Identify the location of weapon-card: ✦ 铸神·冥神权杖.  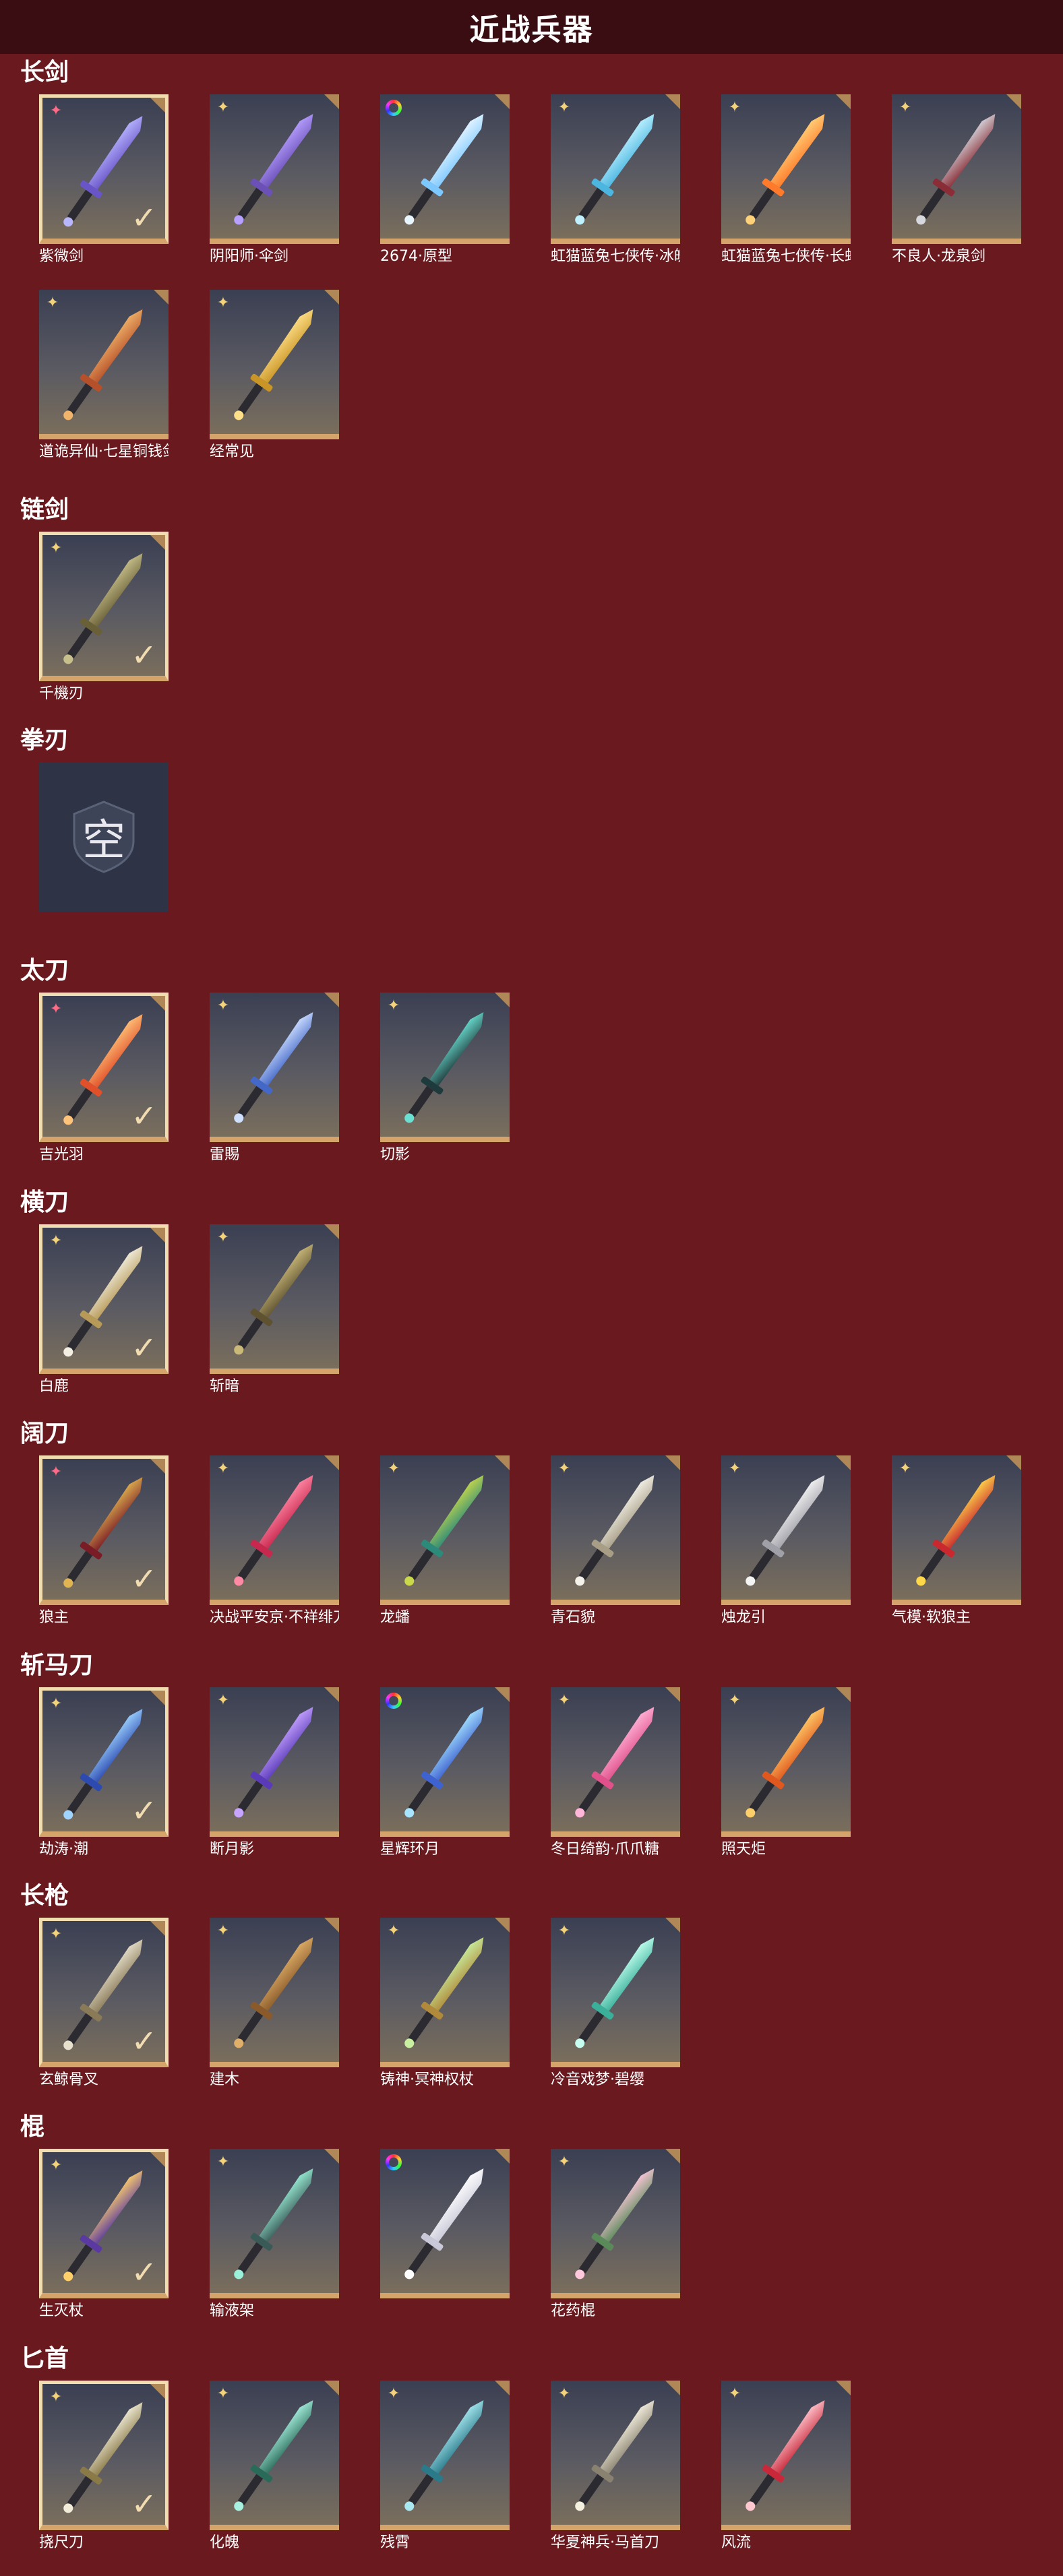
(445, 2003).